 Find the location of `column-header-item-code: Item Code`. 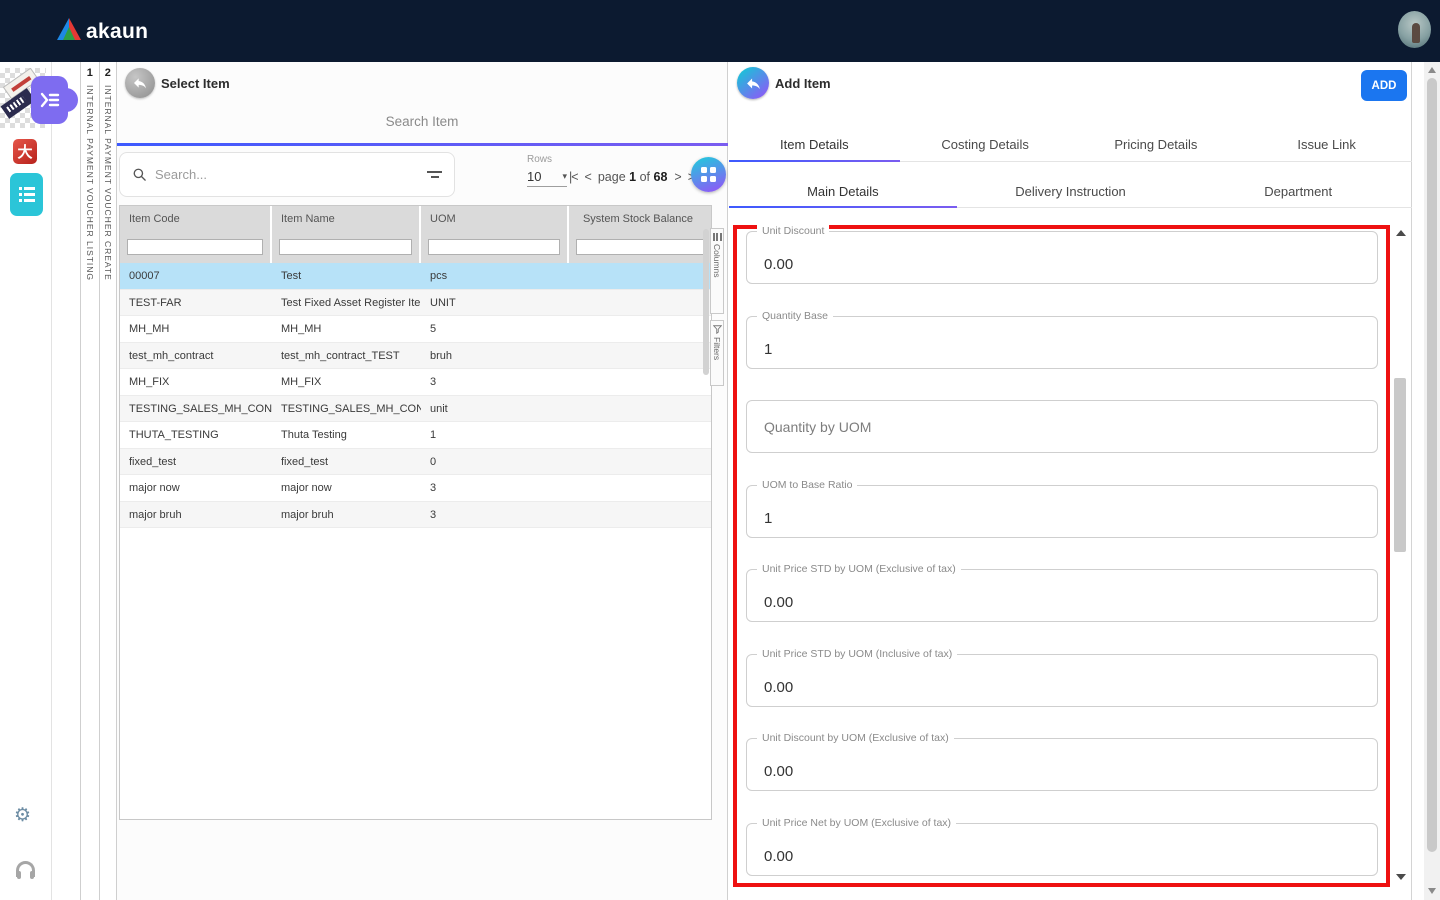

column-header-item-code: Item Code is located at coordinates (195, 219).